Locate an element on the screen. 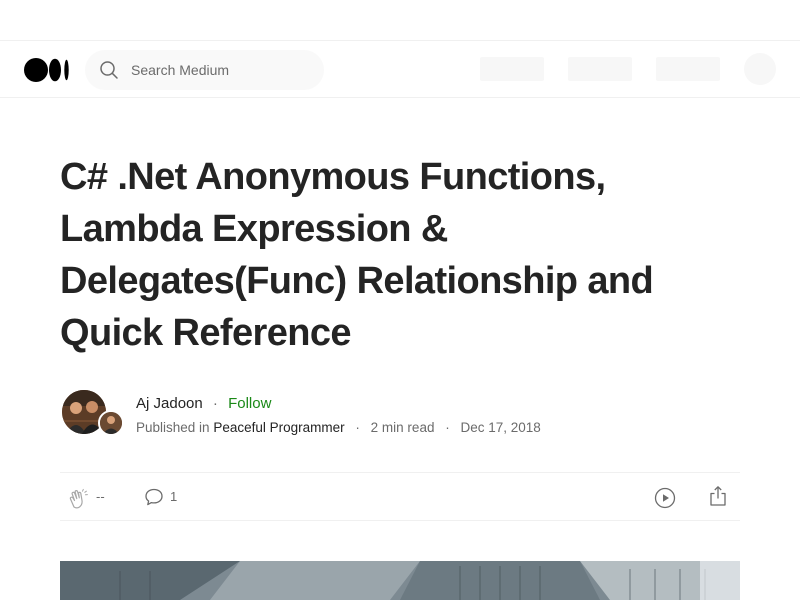 The width and height of the screenshot is (800, 600). publication-avatar is located at coordinates (111, 423).